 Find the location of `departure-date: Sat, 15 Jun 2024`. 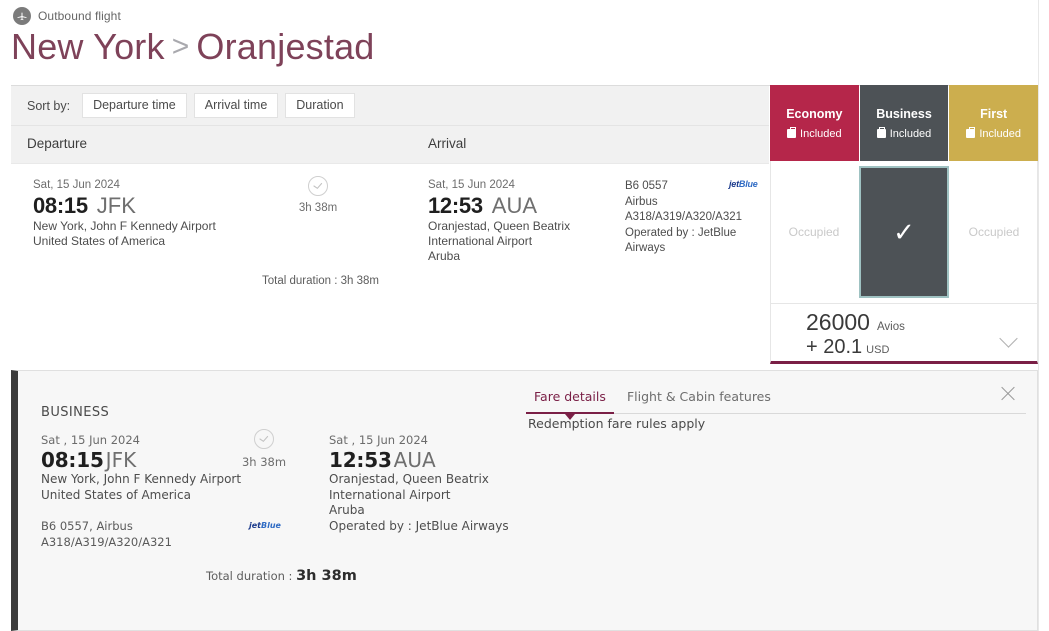

departure-date: Sat, 15 Jun 2024 is located at coordinates (76, 185).